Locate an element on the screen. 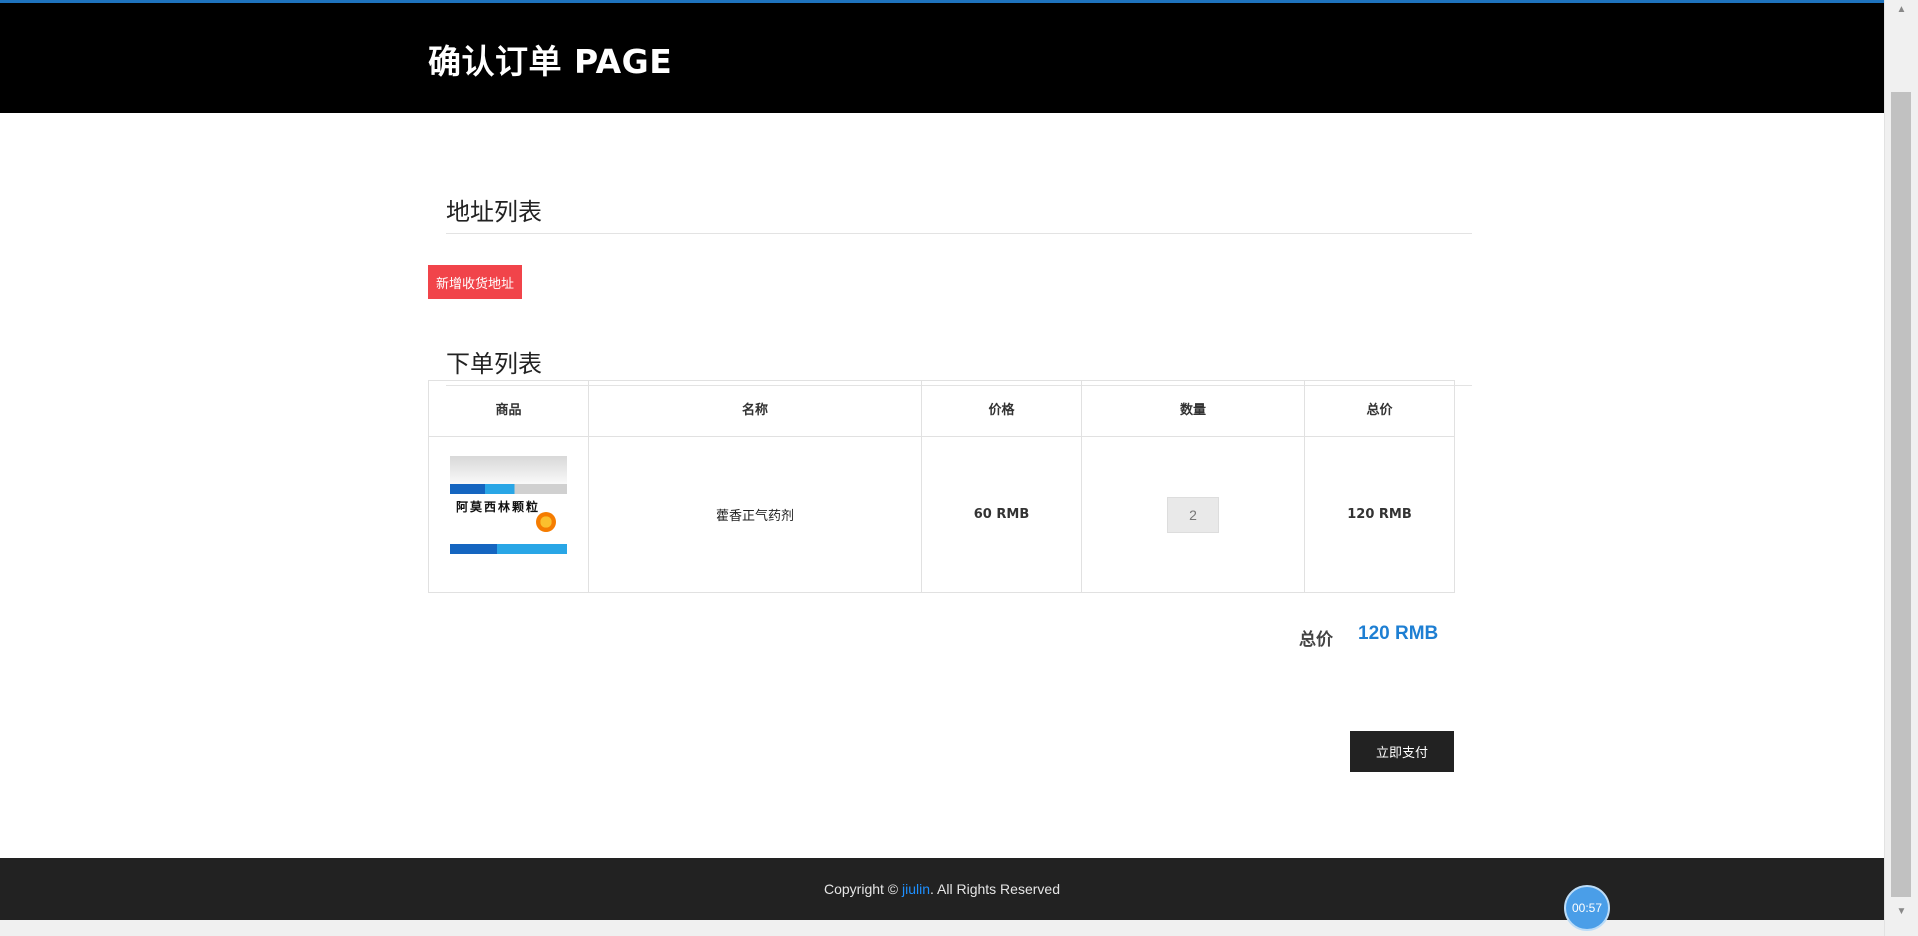 The width and height of the screenshot is (1918, 936). table-row: 阿莫西林颗粒 藿香正气药剂 60 RMB 120 RMB is located at coordinates (941, 514).